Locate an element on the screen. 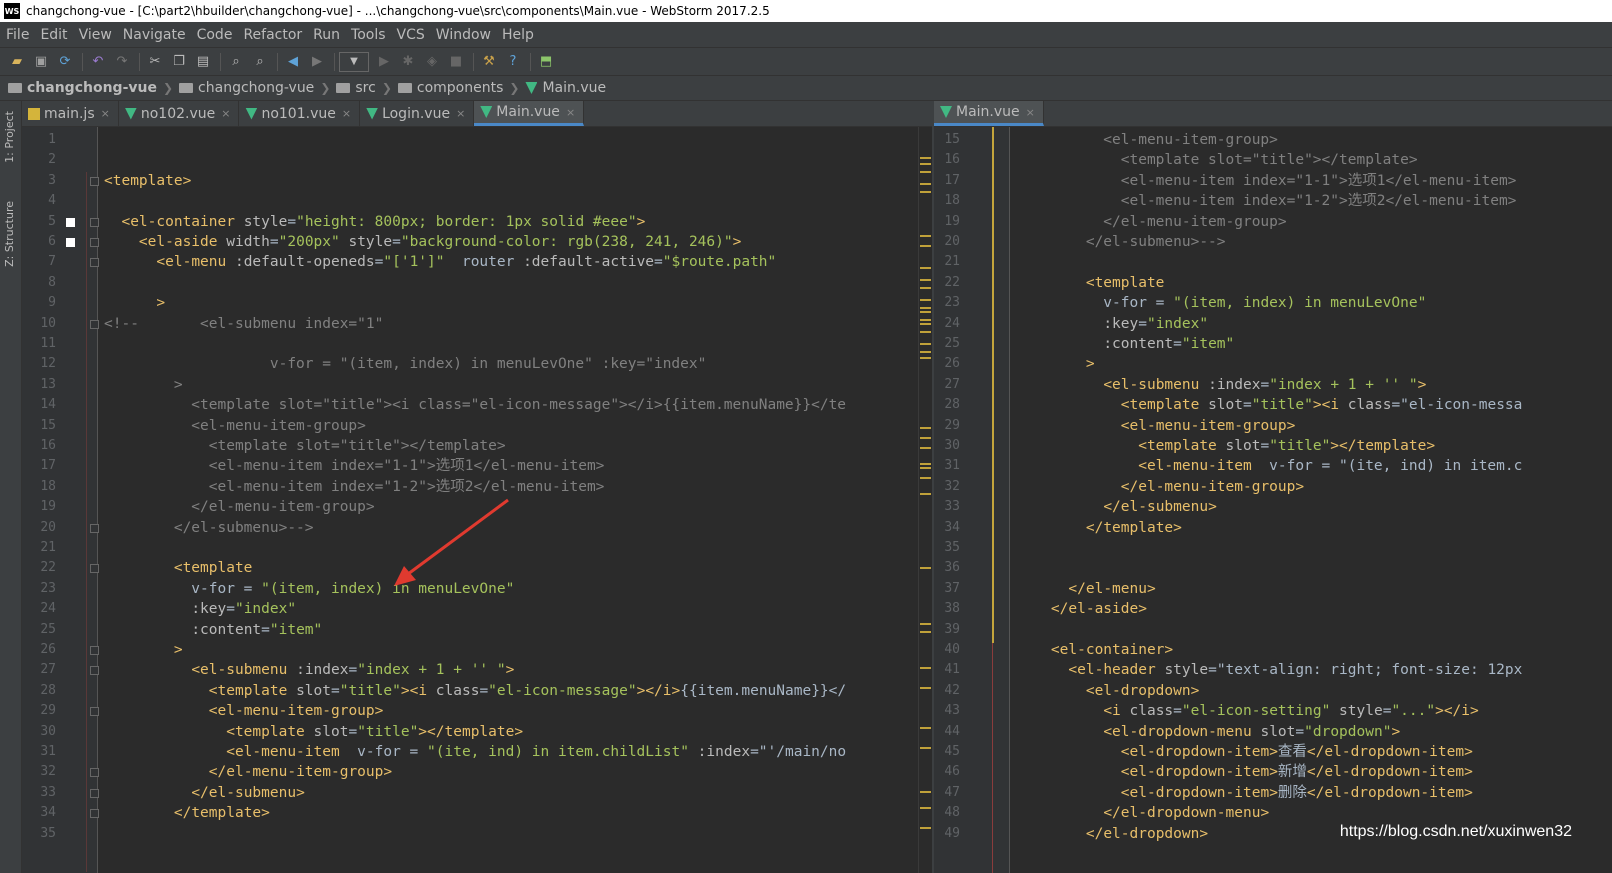 The width and height of the screenshot is (1612, 873). breadcrumb-item: Main.vue is located at coordinates (565, 88).